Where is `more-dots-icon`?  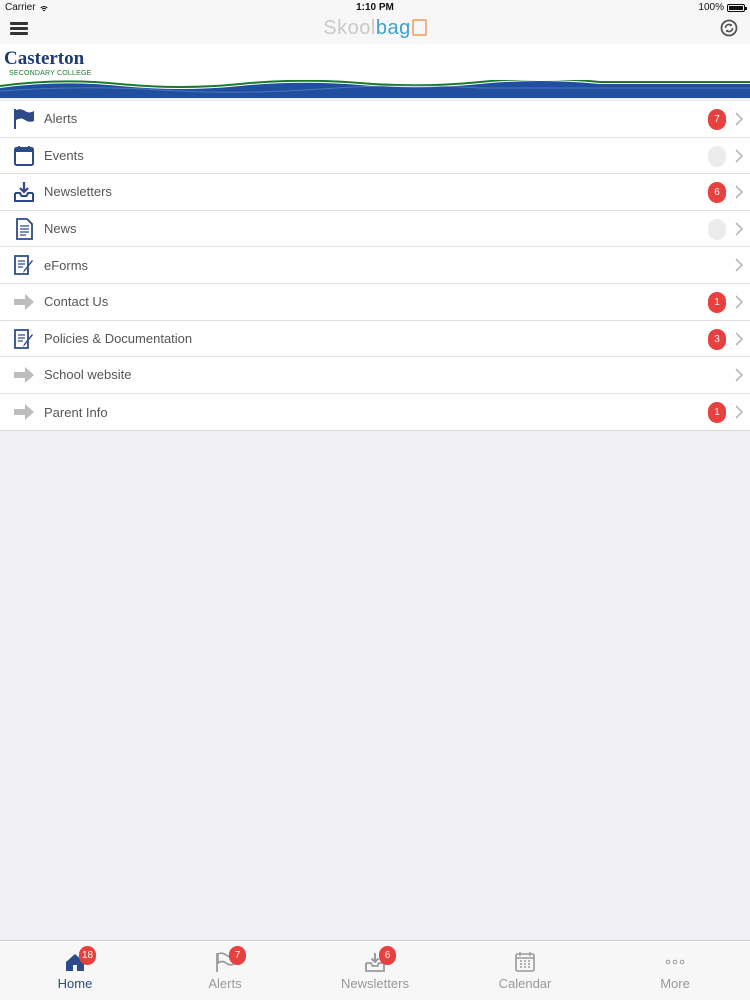
more-dots-icon is located at coordinates (675, 962).